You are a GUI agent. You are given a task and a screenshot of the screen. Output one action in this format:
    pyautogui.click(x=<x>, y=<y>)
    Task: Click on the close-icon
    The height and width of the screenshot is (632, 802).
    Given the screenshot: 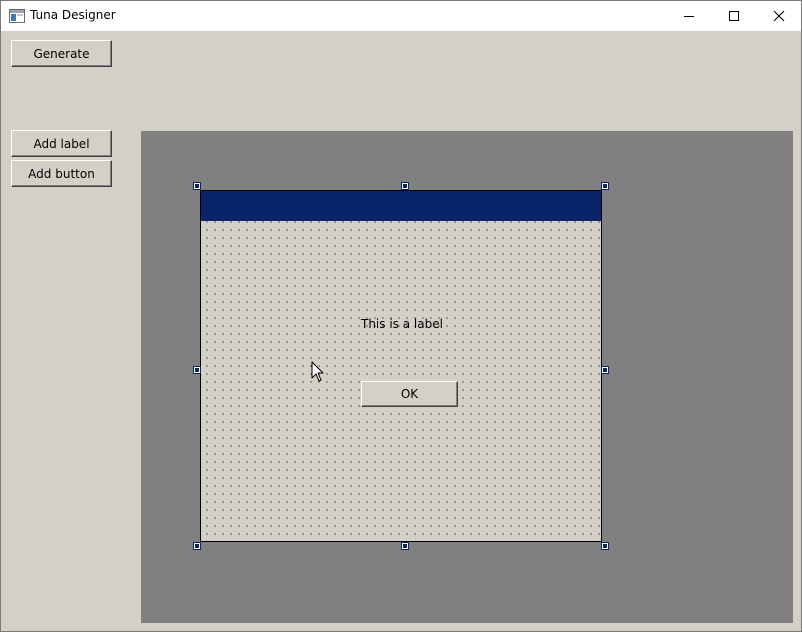 What is the action you would take?
    pyautogui.click(x=779, y=16)
    